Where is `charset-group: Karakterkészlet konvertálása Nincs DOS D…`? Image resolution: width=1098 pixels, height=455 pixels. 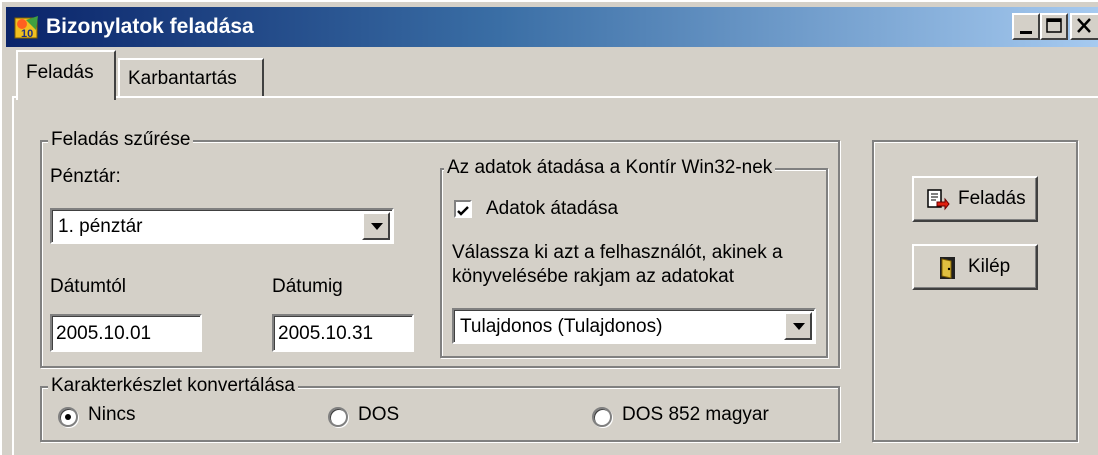 charset-group: Karakterkészlet konvertálása Nincs DOS D… is located at coordinates (440, 408).